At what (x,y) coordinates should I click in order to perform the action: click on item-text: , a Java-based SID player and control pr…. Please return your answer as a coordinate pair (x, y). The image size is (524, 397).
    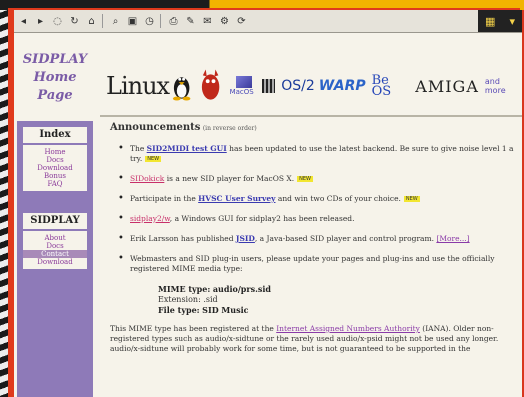
    Looking at the image, I should click on (345, 238).